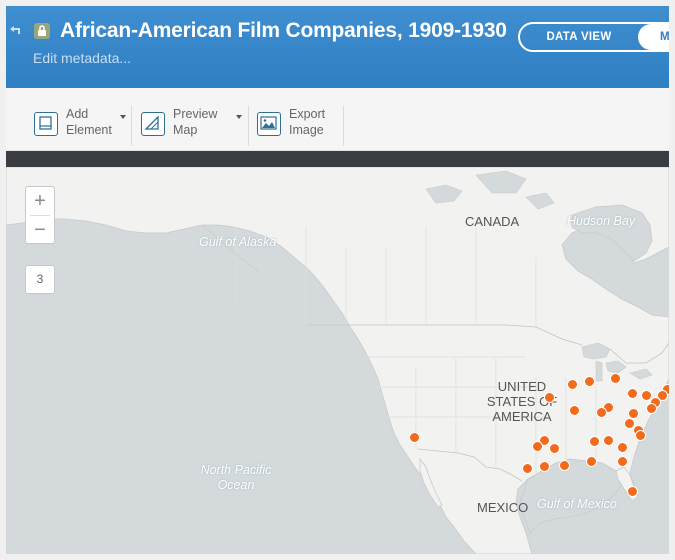  What do you see at coordinates (653, 37) in the screenshot?
I see `map-view-button: M` at bounding box center [653, 37].